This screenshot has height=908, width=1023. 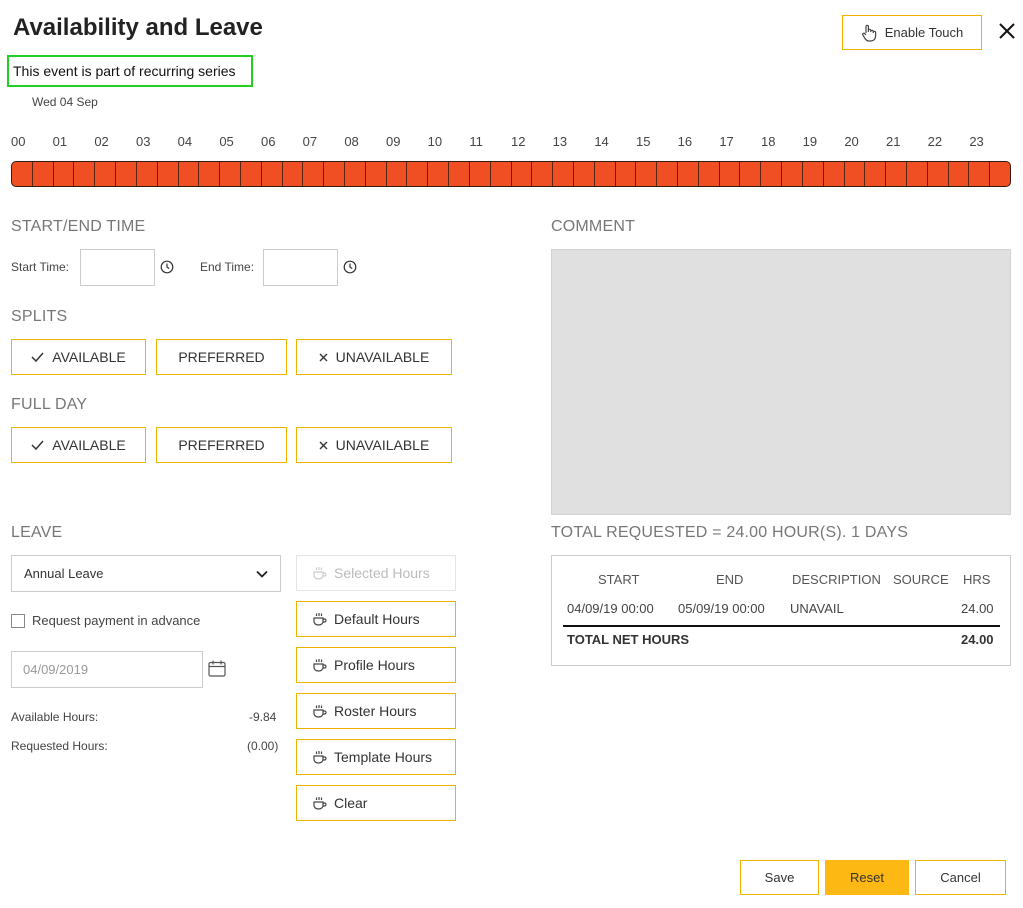 I want to click on profile-hours-label: Profile Hours, so click(x=374, y=665).